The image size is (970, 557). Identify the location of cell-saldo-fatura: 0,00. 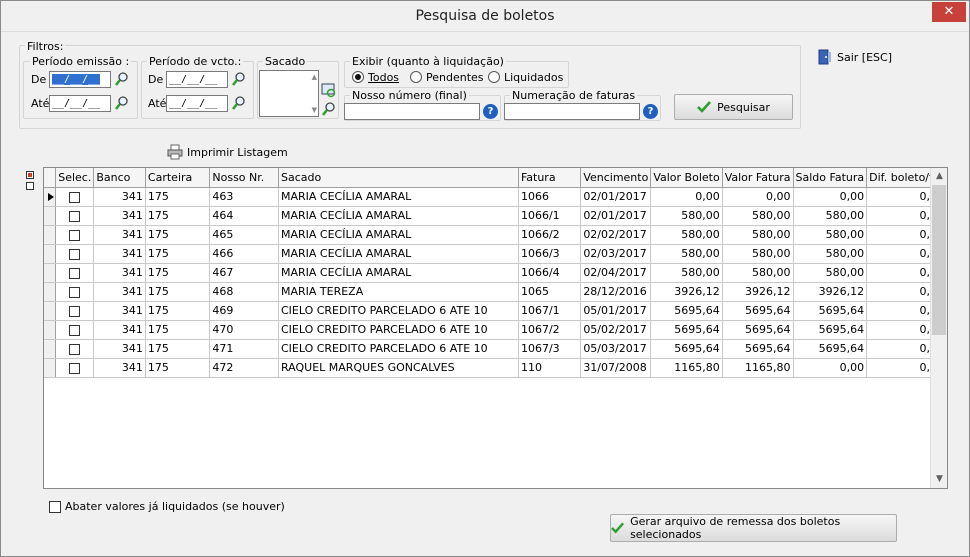
(830, 197).